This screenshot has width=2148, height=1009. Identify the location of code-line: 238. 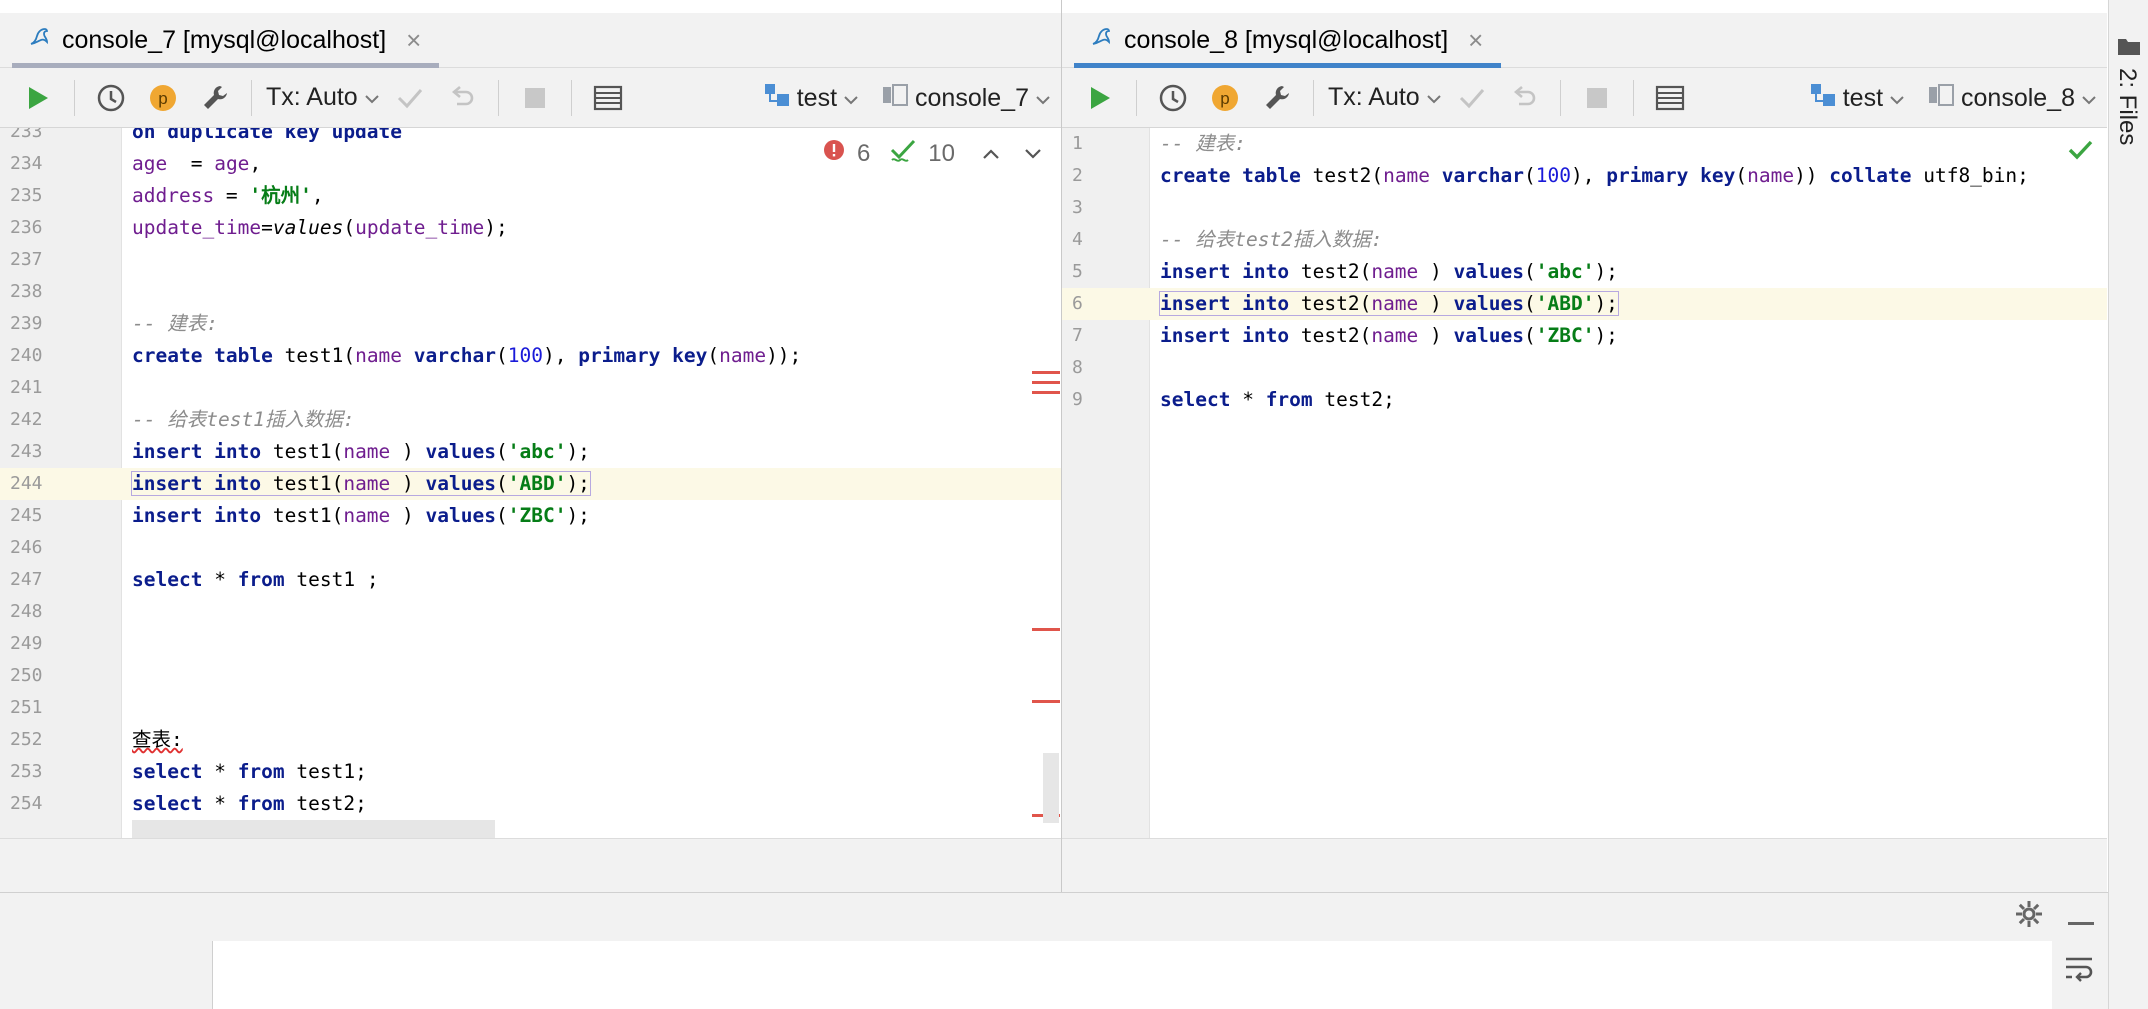
(530, 292).